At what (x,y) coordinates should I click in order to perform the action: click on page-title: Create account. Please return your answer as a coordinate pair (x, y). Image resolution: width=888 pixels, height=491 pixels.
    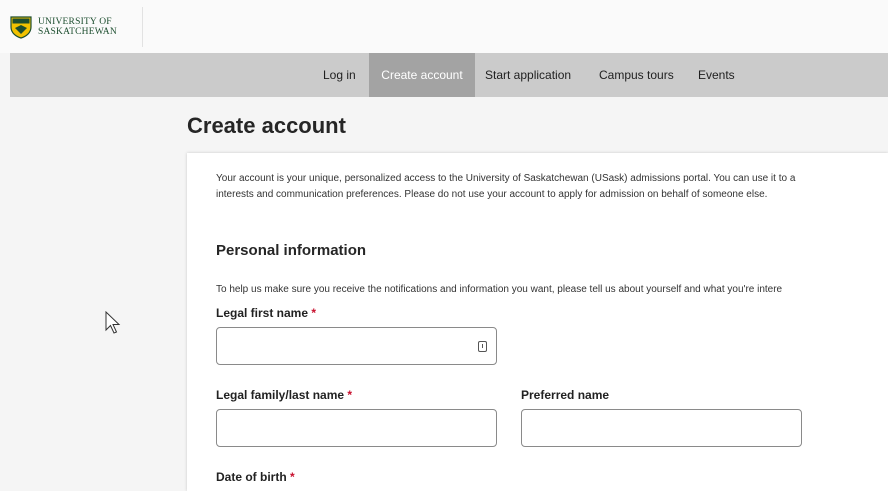
    Looking at the image, I should click on (266, 125).